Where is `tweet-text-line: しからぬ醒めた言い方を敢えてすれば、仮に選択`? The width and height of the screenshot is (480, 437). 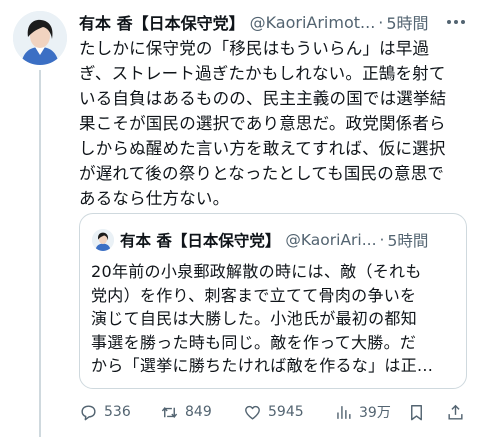
tweet-text-line: しからぬ醒めた言い方を敢えてすれば、仮に選択 is located at coordinates (262, 148).